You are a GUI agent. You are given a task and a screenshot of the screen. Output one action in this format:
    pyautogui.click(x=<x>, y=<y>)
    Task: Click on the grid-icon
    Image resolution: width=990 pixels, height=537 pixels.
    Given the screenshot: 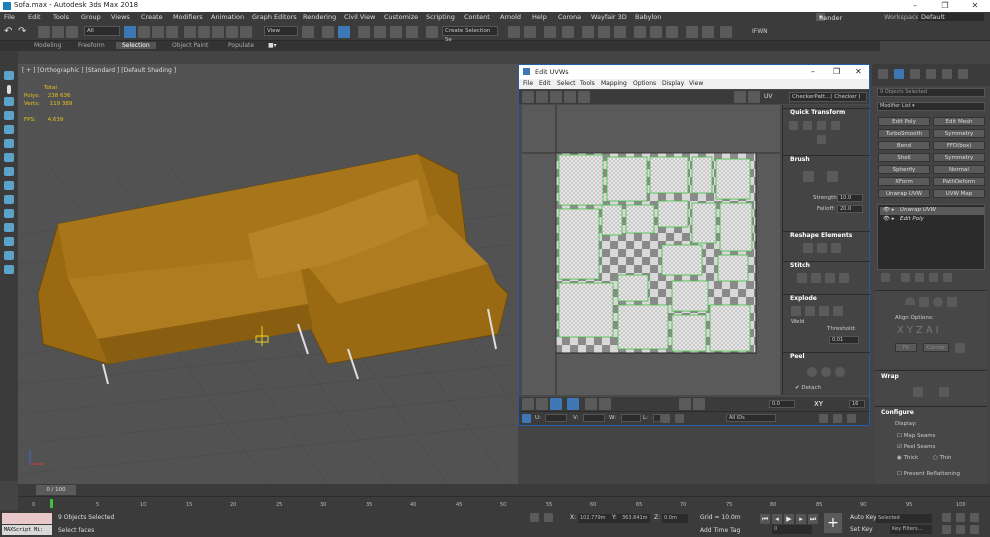 What is the action you would take?
    pyautogui.click(x=9, y=255)
    